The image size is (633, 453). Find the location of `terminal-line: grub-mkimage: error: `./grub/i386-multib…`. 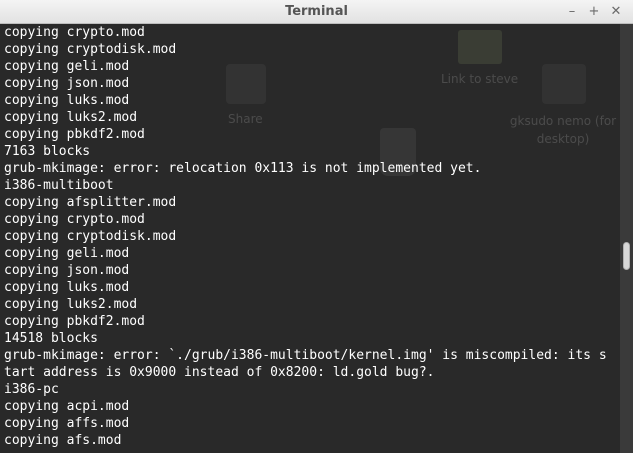

terminal-line: grub-mkimage: error: `./grub/i386-multib… is located at coordinates (305, 355).